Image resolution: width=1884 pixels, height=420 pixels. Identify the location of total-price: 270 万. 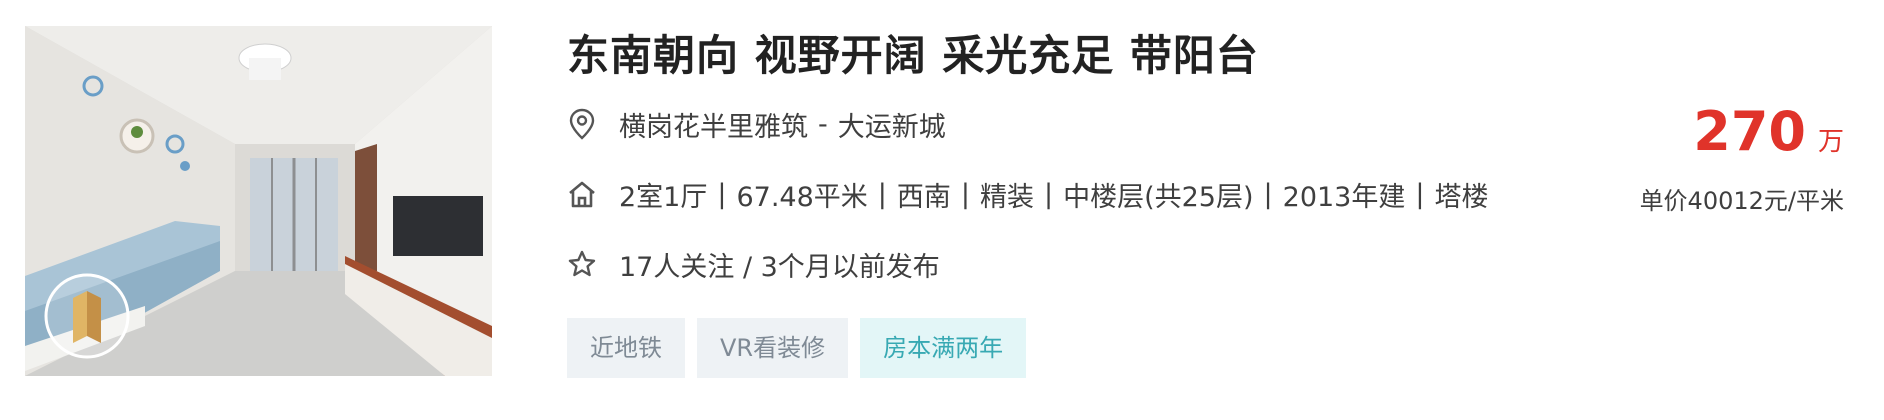
(1742, 131).